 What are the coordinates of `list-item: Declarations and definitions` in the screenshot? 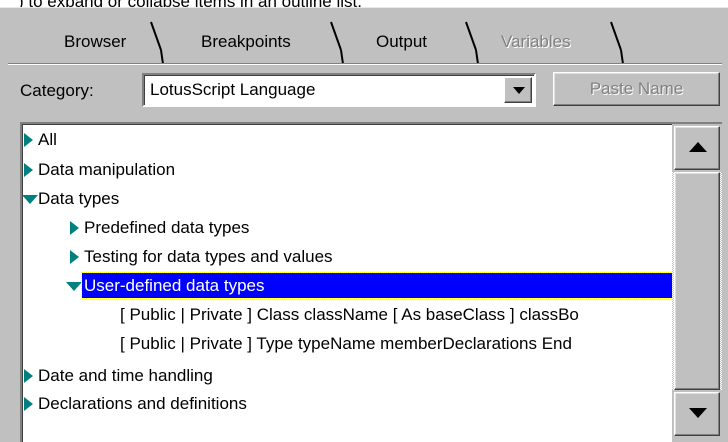 It's located at (347, 403).